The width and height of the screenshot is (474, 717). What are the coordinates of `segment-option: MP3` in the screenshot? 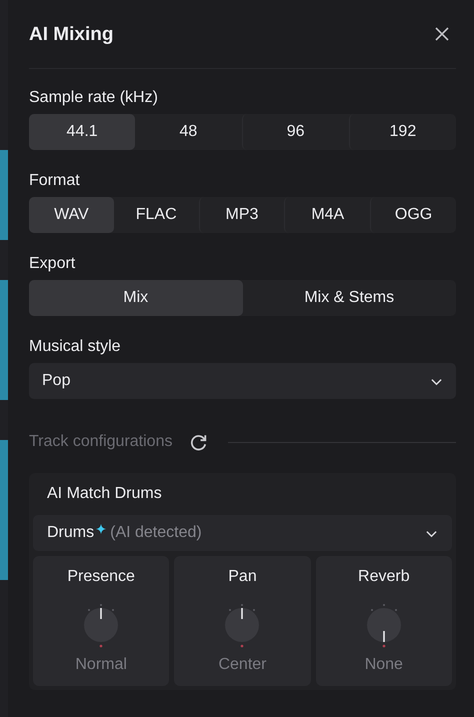 It's located at (241, 215).